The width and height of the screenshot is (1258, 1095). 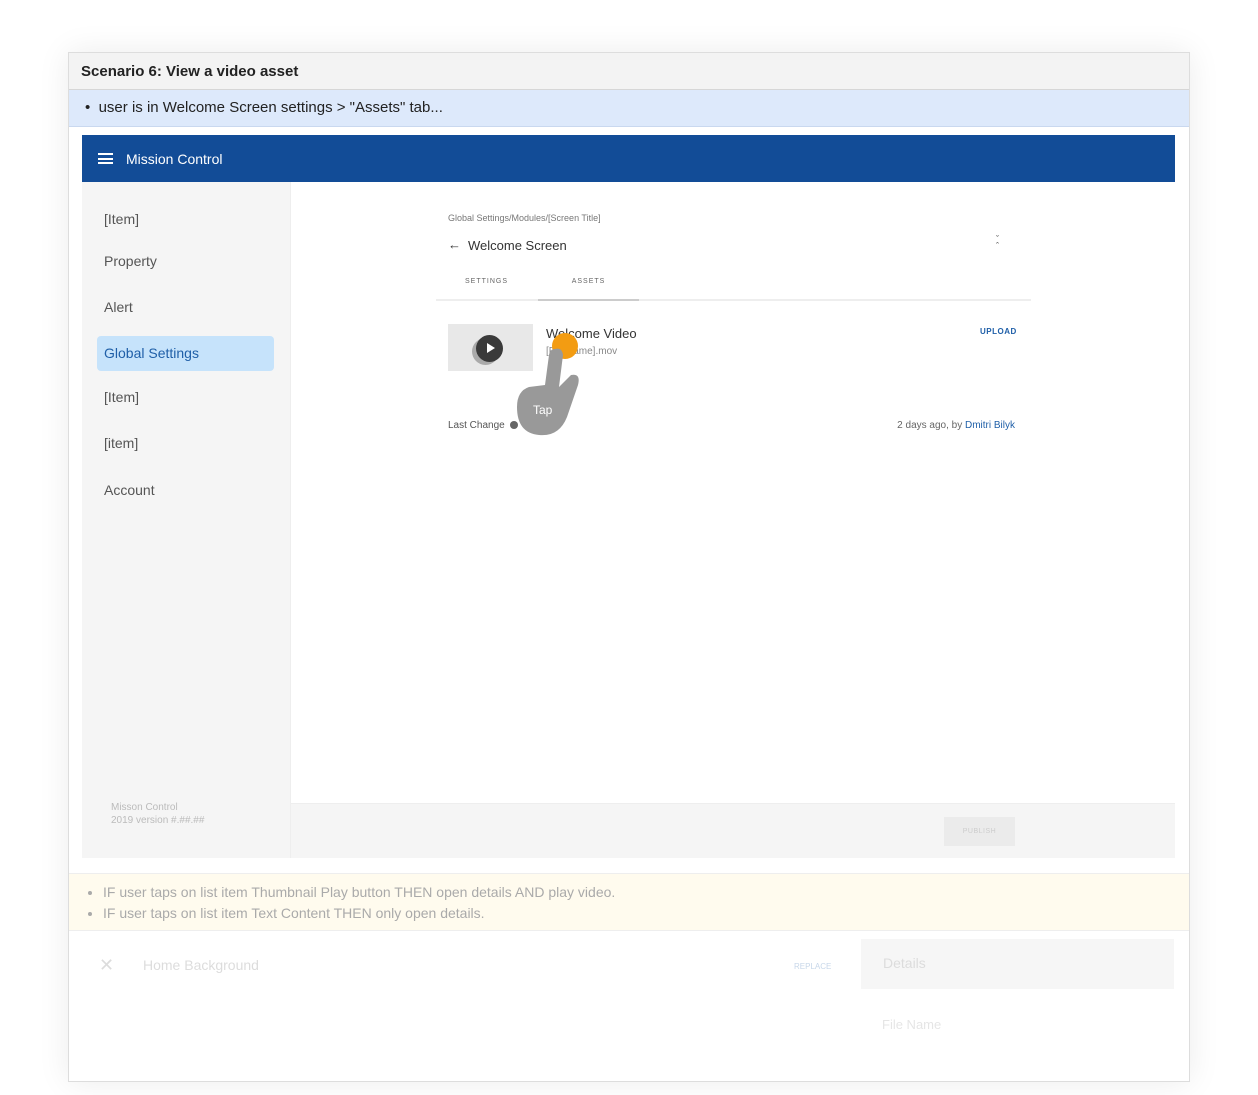 What do you see at coordinates (524, 218) in the screenshot?
I see `breadcrumb: Global Settings/Modules/[Screen Title]` at bounding box center [524, 218].